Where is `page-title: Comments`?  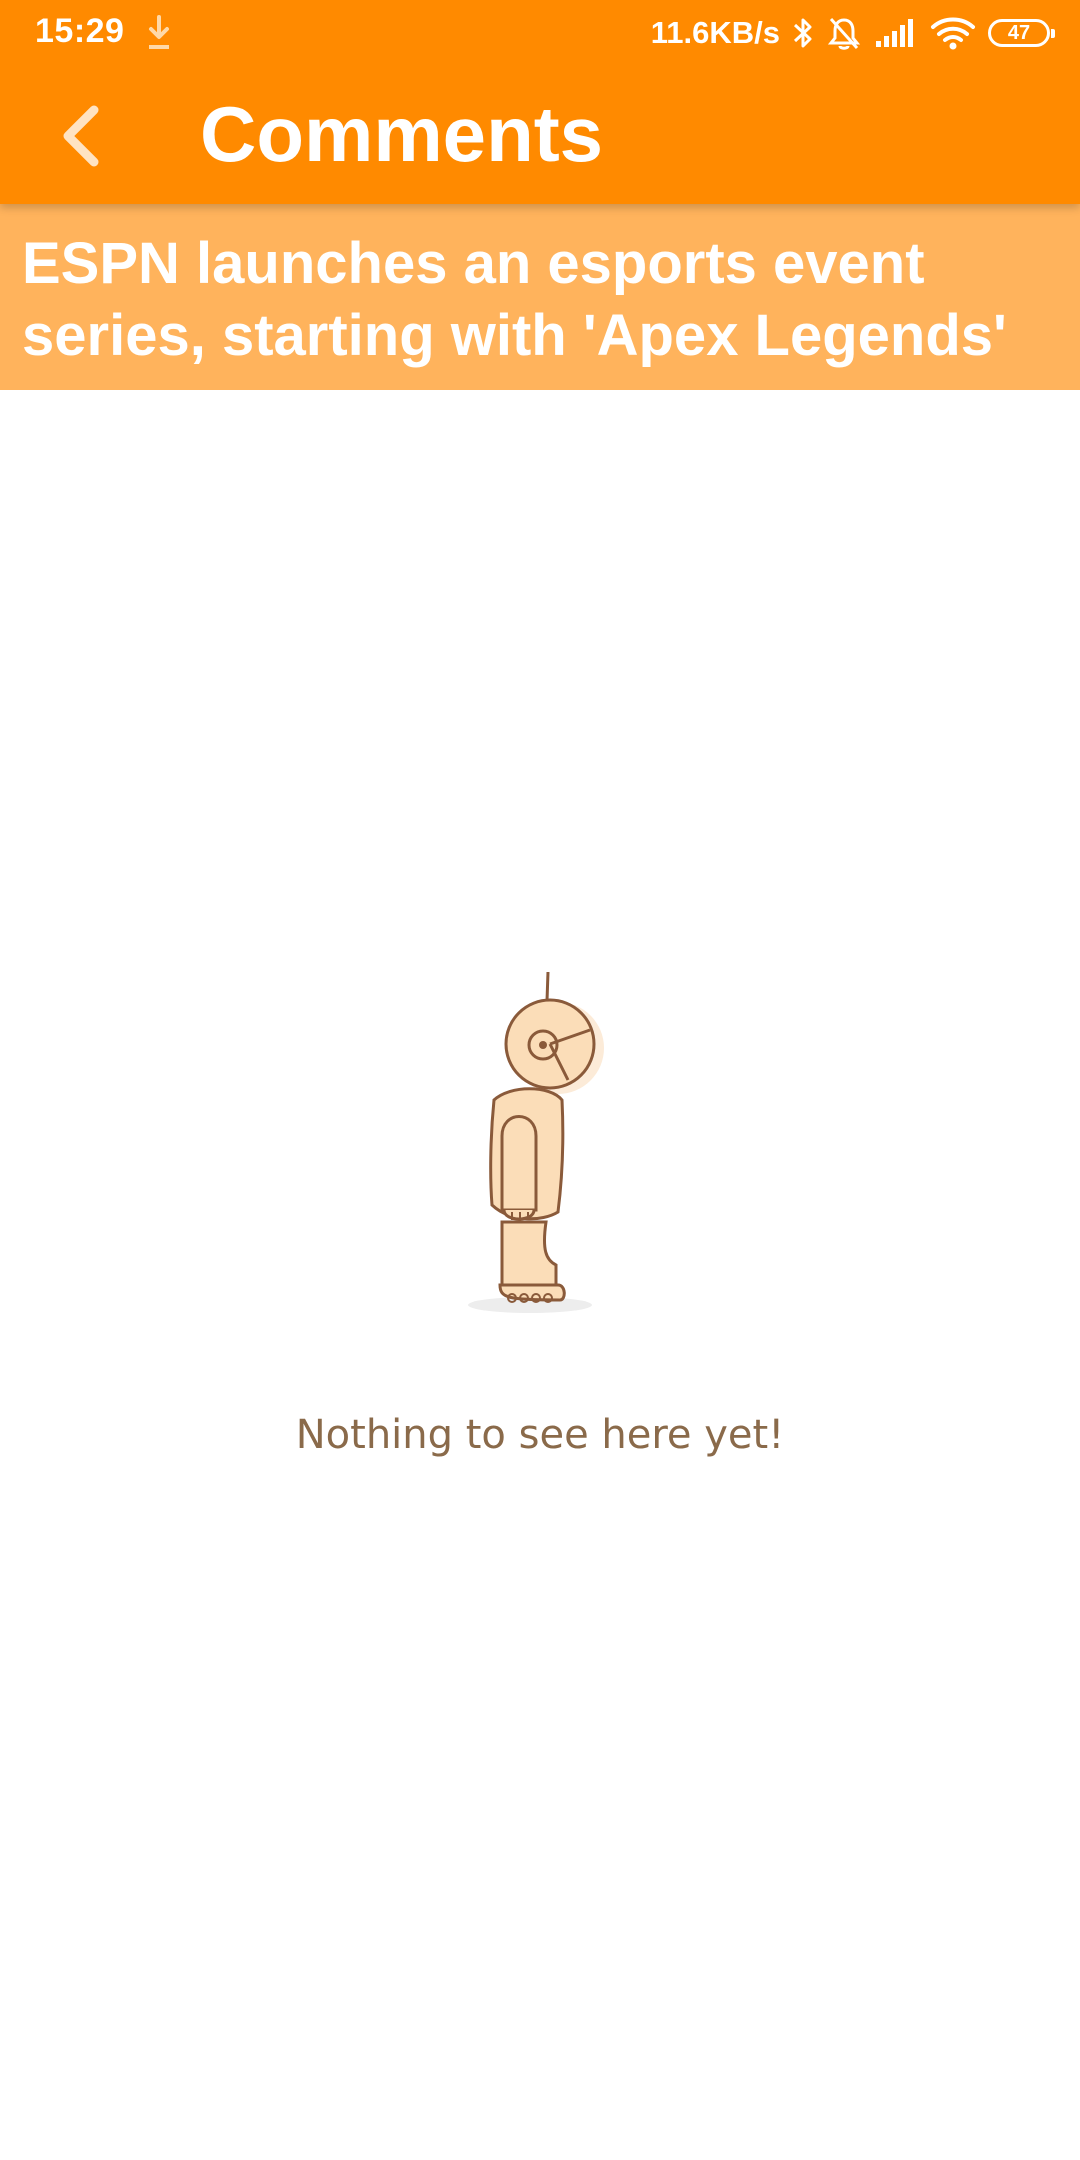
page-title: Comments is located at coordinates (402, 134).